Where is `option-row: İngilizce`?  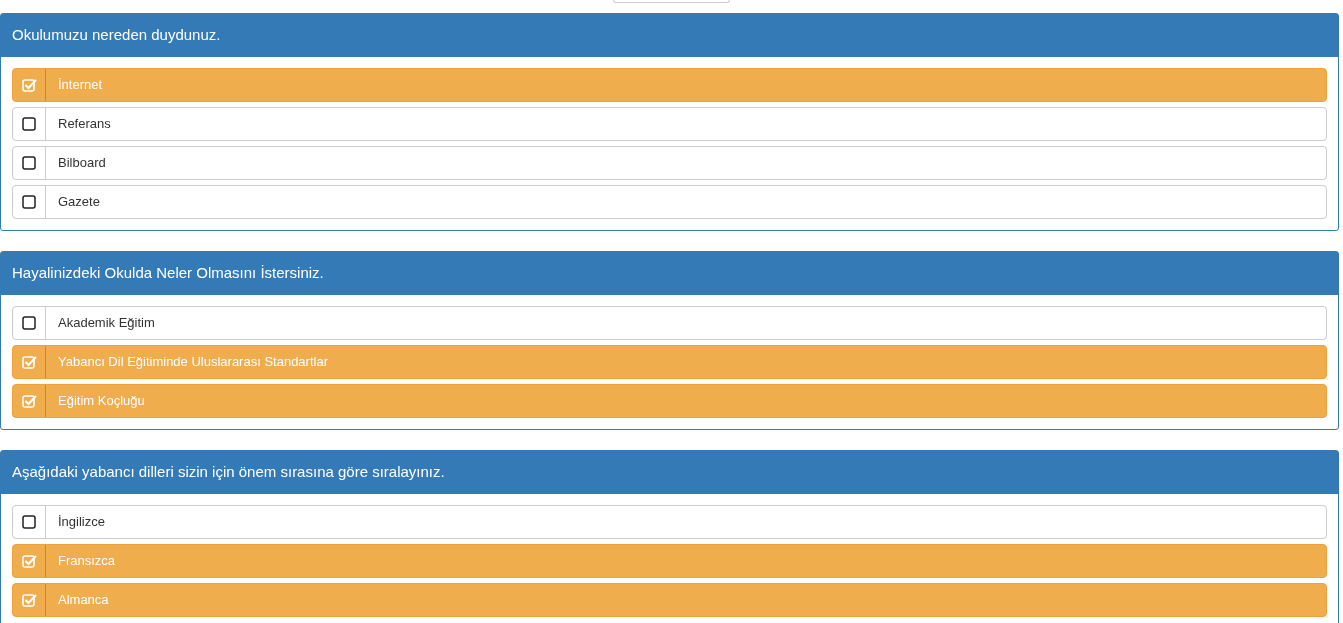 option-row: İngilizce is located at coordinates (669, 522).